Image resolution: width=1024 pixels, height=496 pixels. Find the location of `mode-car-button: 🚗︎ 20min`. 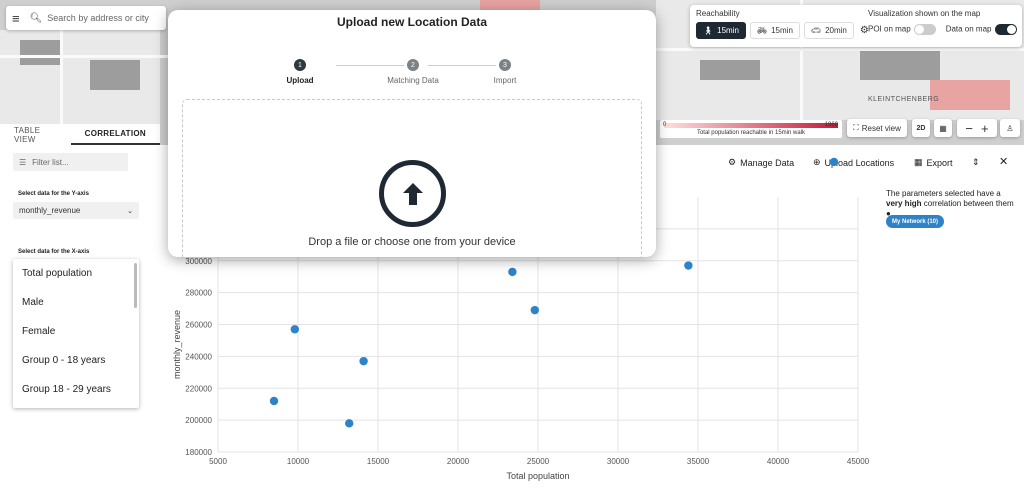

mode-car-button: 🚗︎ 20min is located at coordinates (828, 30).